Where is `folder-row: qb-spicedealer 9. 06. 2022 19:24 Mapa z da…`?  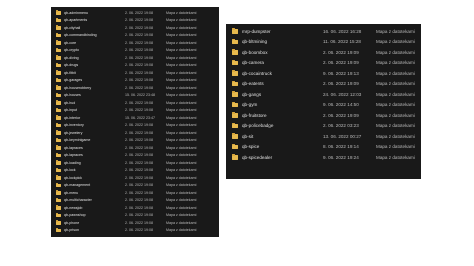
folder-row: qb-spicedealer 9. 06. 2022 19:24 Mapa z da… is located at coordinates (323, 157).